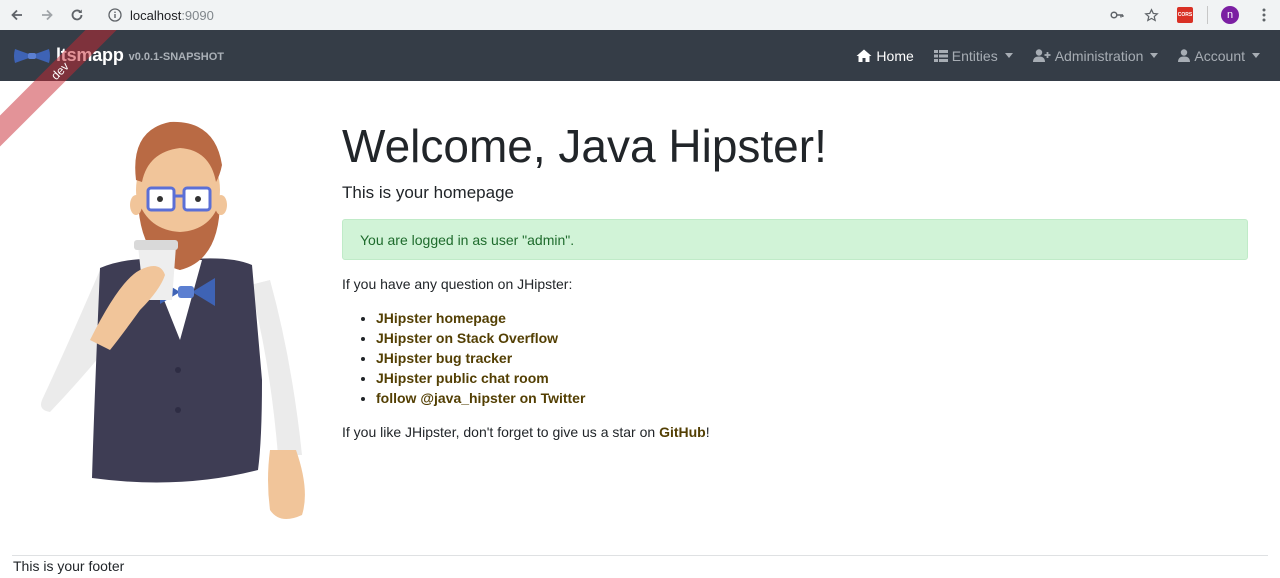 The image size is (1280, 578). I want to click on login-status-text: You are logged in as user "admin"., so click(467, 239).